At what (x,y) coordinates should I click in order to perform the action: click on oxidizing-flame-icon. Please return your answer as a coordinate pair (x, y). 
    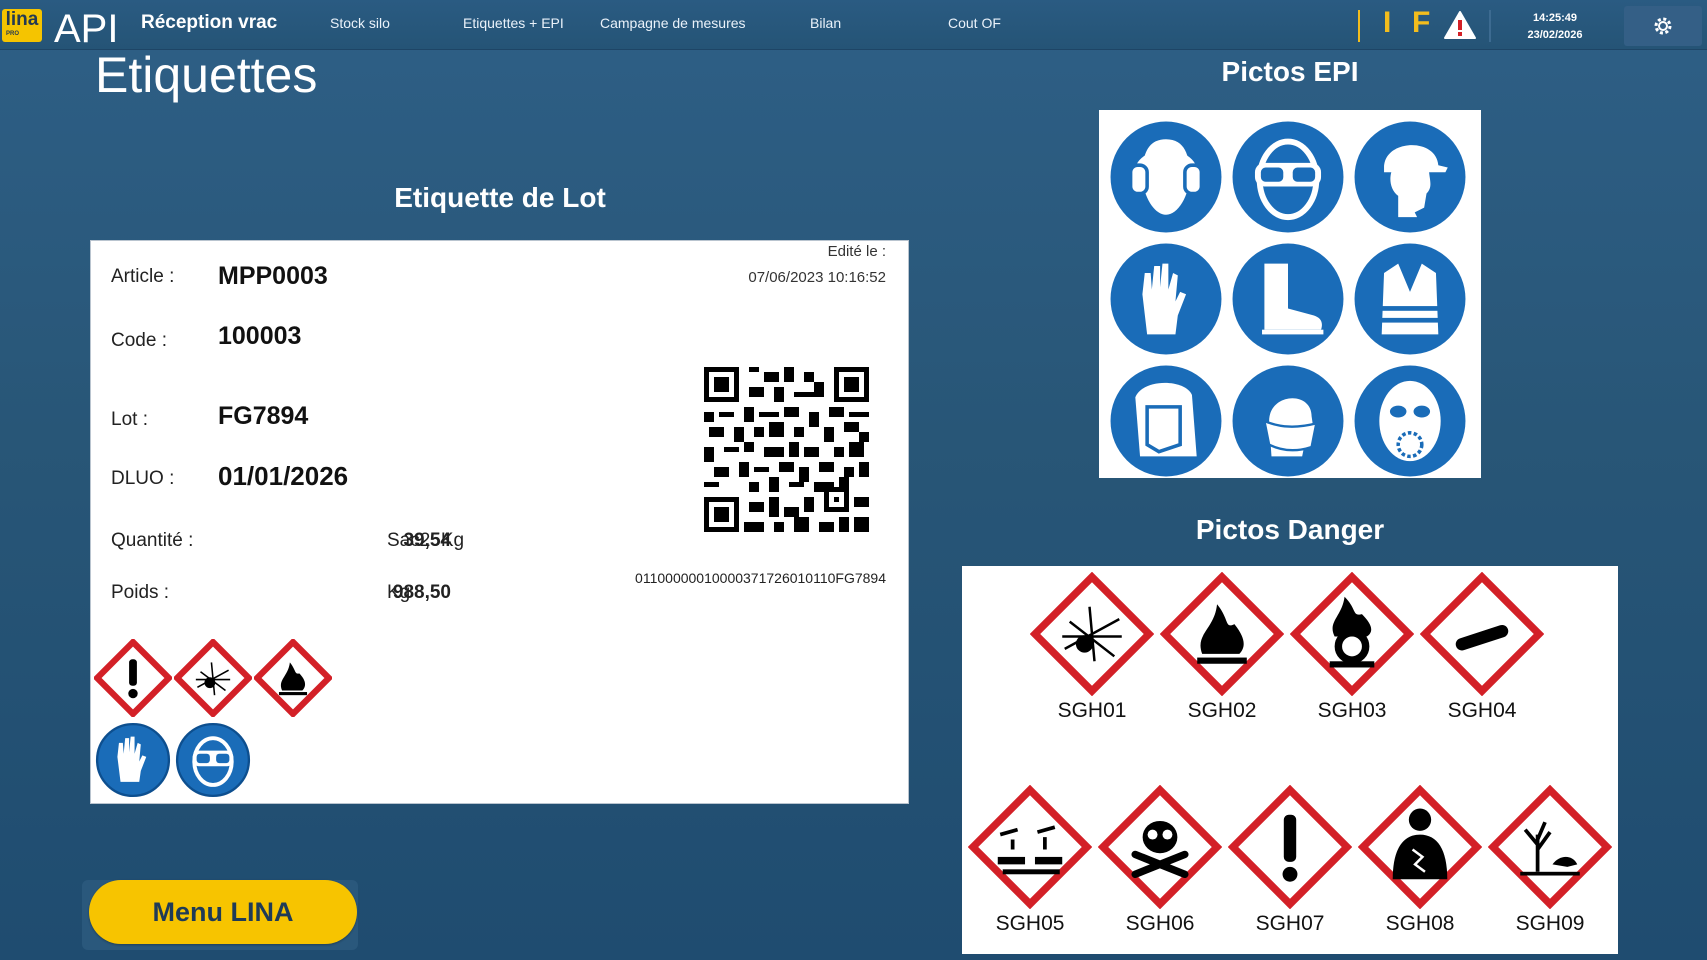
    Looking at the image, I should click on (1352, 634).